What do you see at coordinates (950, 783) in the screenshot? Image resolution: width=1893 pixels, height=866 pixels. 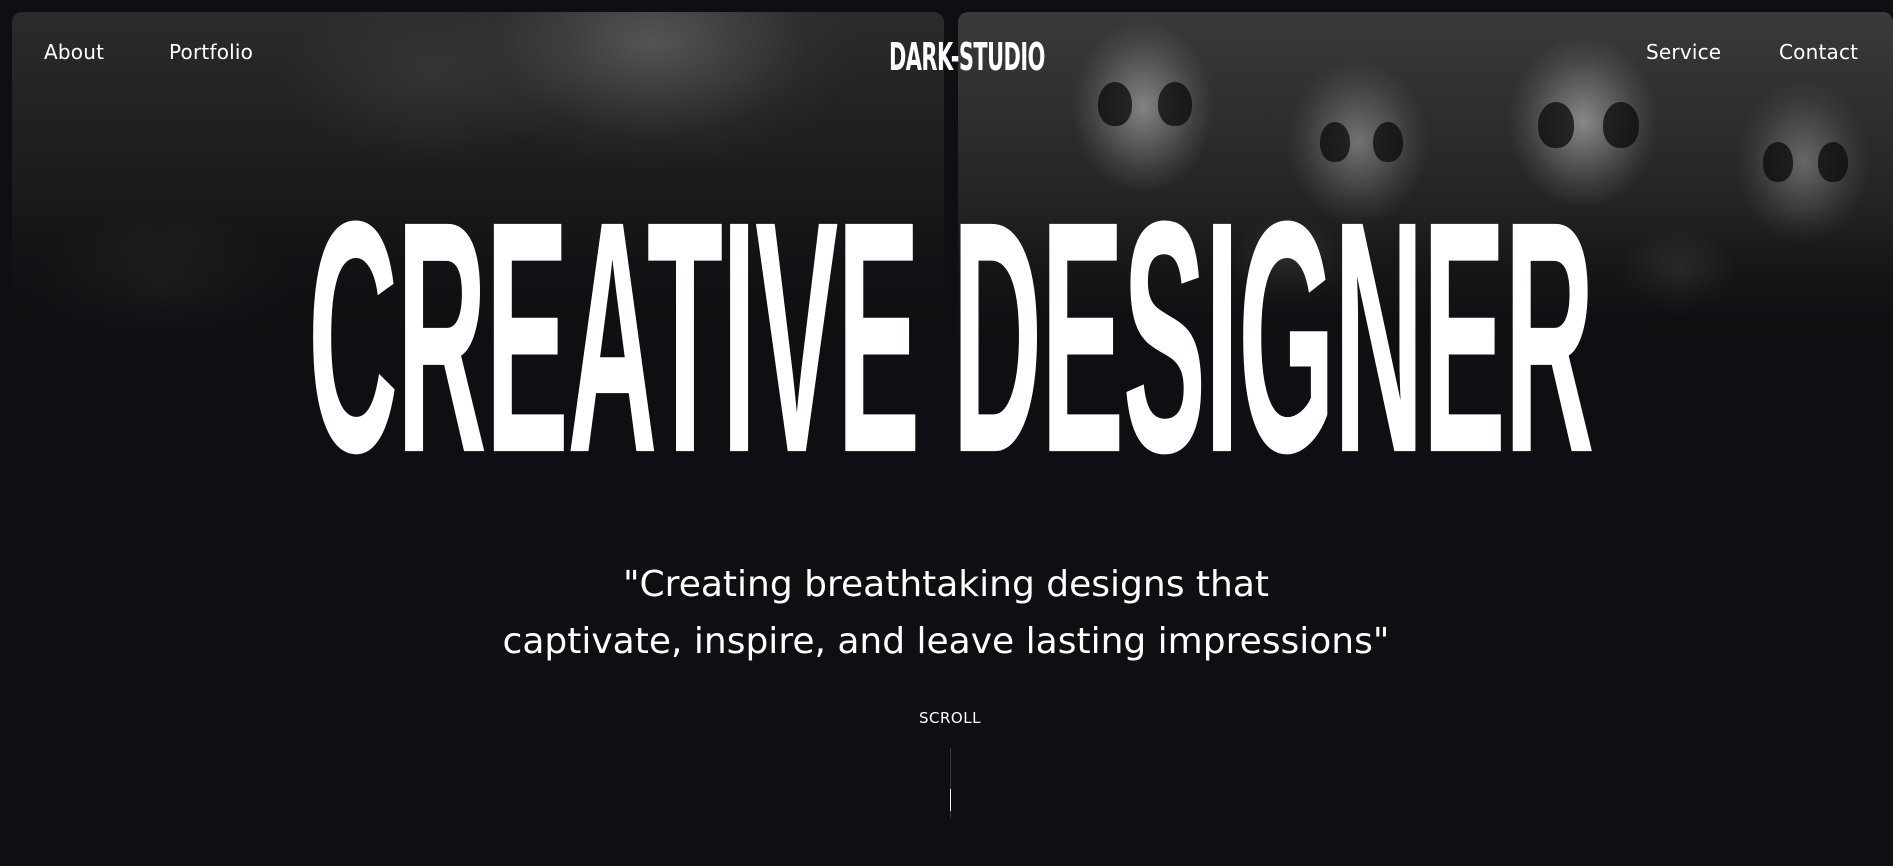 I see `scroll-indicator-track` at bounding box center [950, 783].